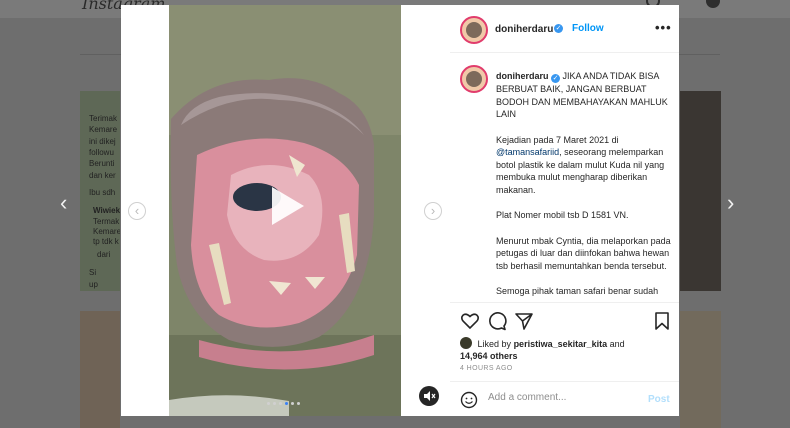 The width and height of the screenshot is (790, 428). Describe the element at coordinates (489, 356) in the screenshot. I see `likes-count: 14,964 others` at that location.